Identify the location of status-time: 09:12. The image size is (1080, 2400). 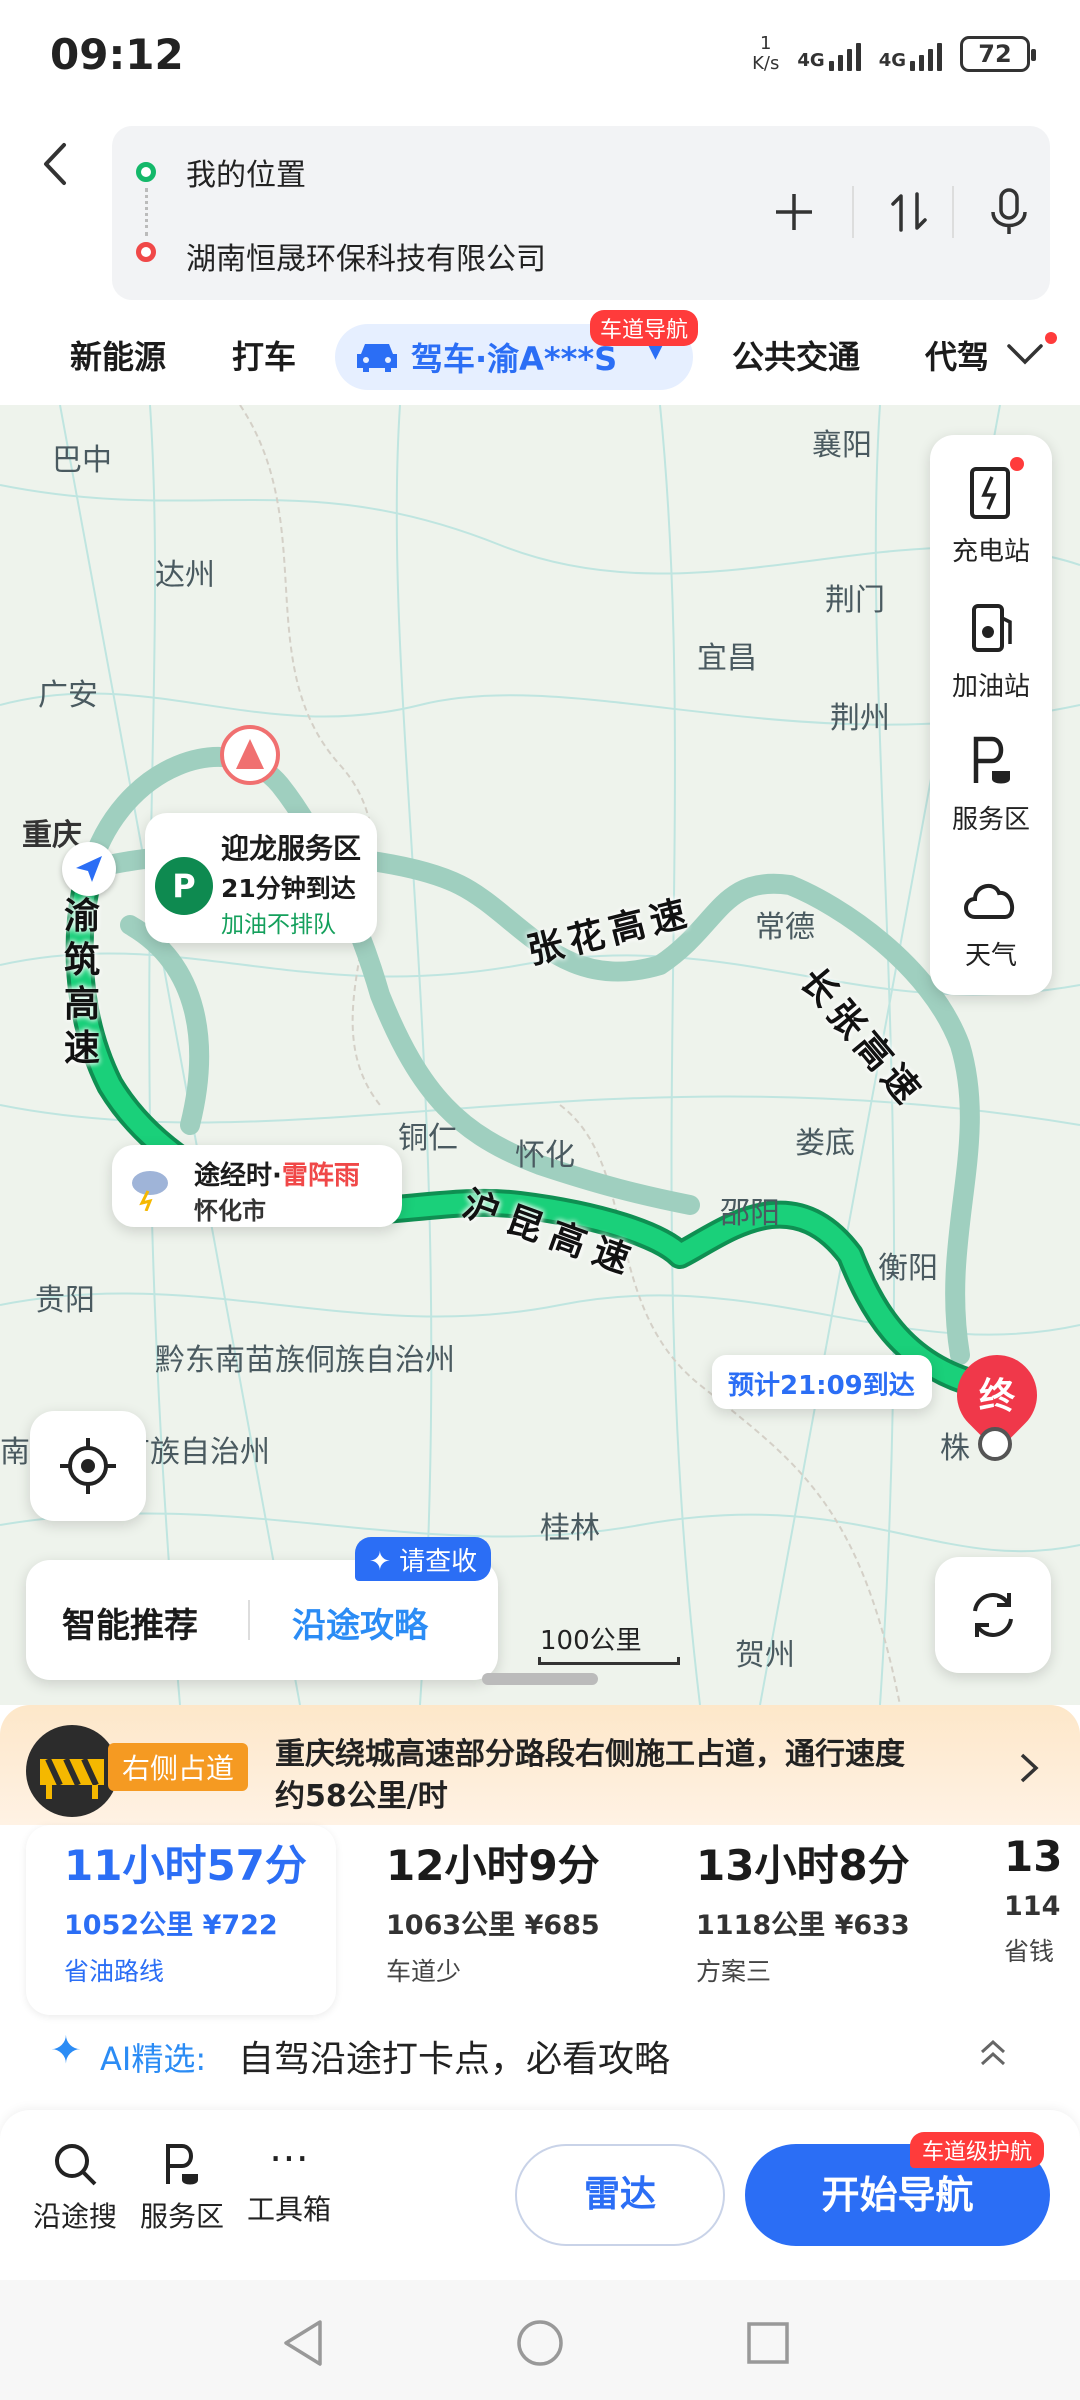
(117, 54).